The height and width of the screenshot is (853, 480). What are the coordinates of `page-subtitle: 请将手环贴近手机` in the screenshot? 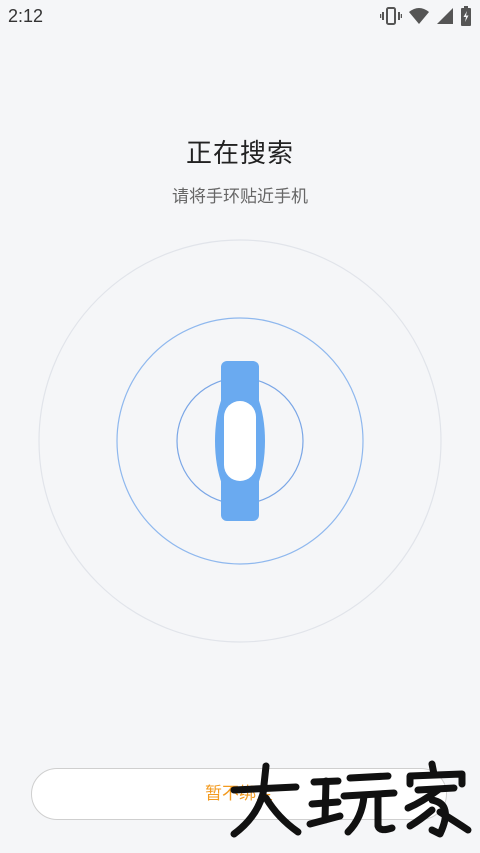 It's located at (240, 197).